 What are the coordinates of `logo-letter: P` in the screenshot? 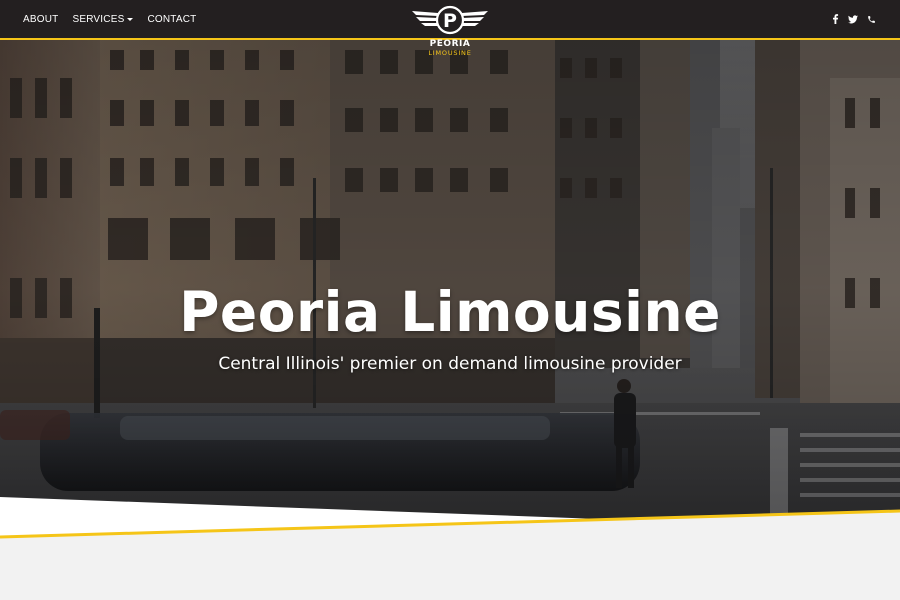 It's located at (450, 21).